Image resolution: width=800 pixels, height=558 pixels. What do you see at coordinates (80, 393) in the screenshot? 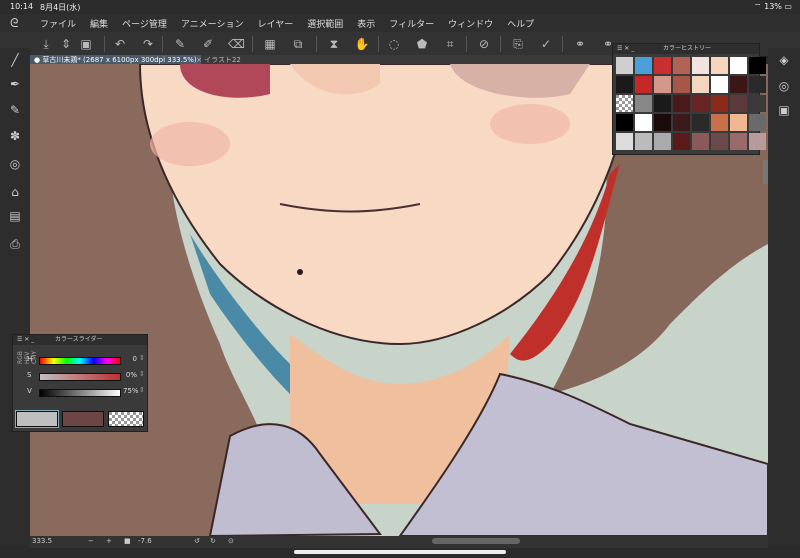
I see `value-slider` at bounding box center [80, 393].